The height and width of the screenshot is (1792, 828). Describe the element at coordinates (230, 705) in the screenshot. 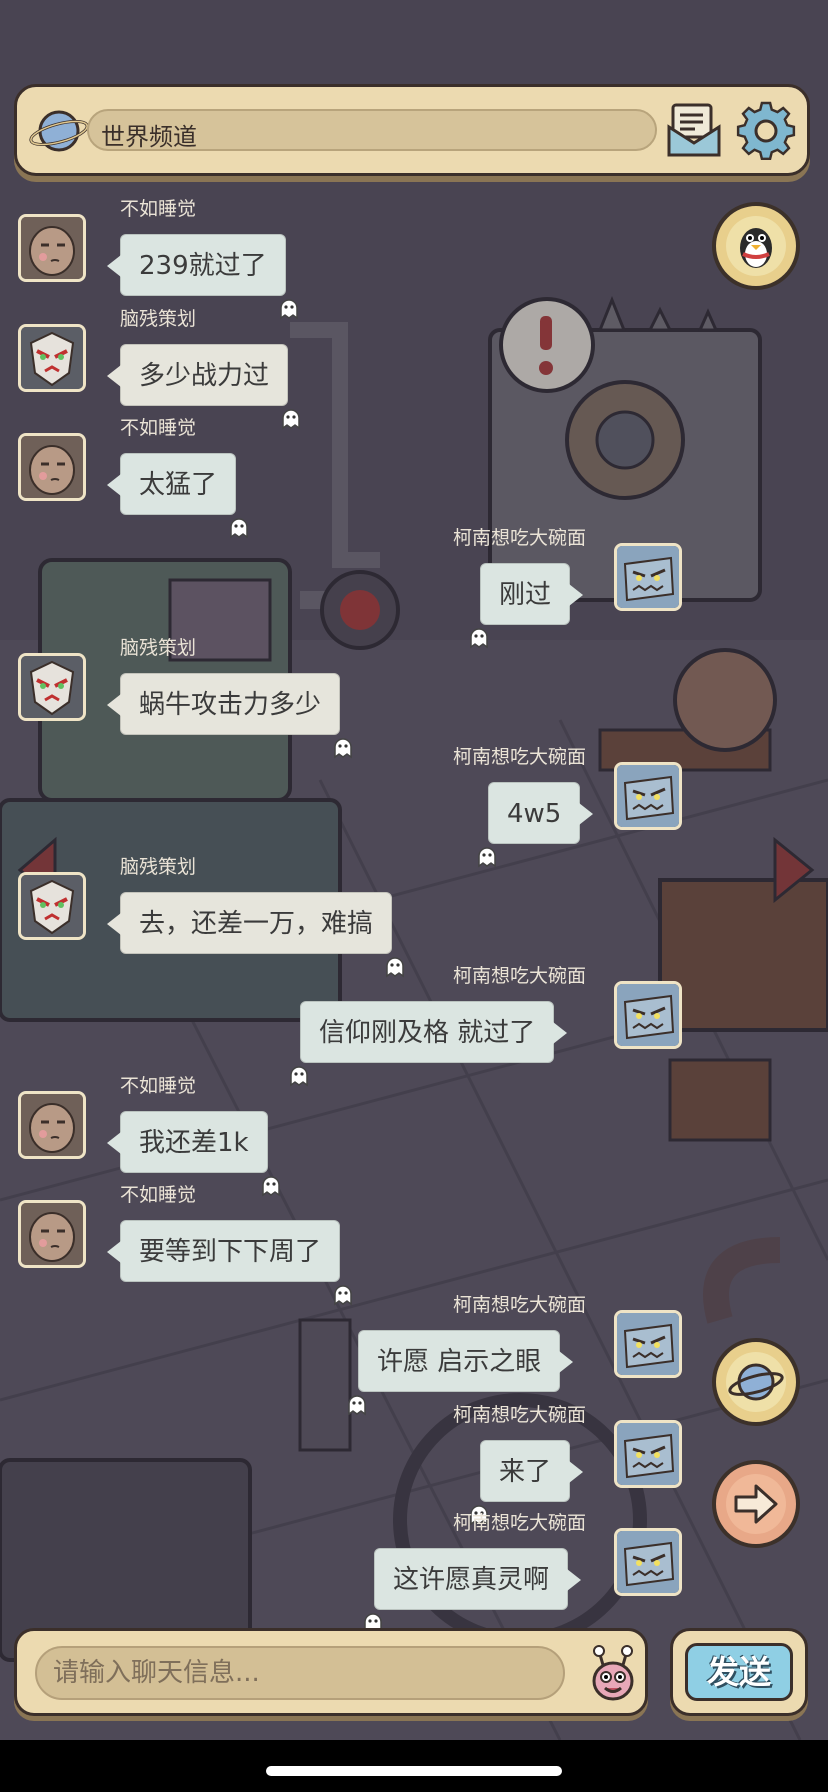

I see `message-text: 蜗牛攻击力多少` at that location.